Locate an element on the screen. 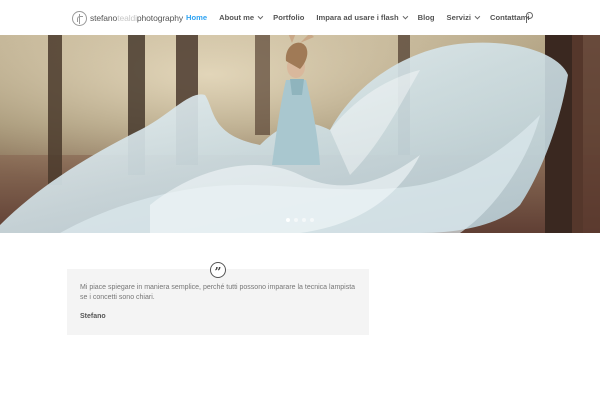 The width and height of the screenshot is (600, 400). logo-icon is located at coordinates (79, 18).